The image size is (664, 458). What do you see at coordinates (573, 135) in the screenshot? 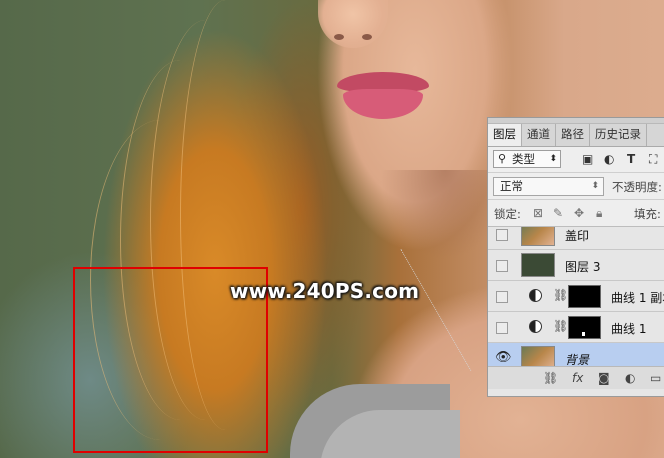
I see `tab-paths: 路径` at bounding box center [573, 135].